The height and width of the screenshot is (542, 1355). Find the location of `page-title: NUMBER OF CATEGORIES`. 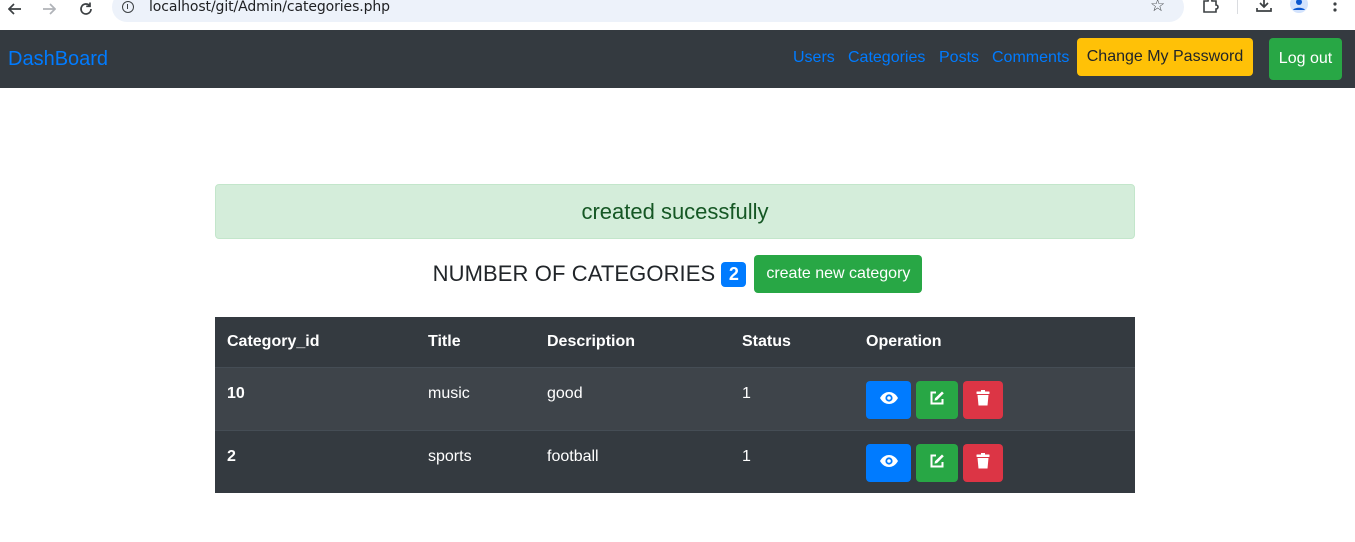

page-title: NUMBER OF CATEGORIES is located at coordinates (574, 273).